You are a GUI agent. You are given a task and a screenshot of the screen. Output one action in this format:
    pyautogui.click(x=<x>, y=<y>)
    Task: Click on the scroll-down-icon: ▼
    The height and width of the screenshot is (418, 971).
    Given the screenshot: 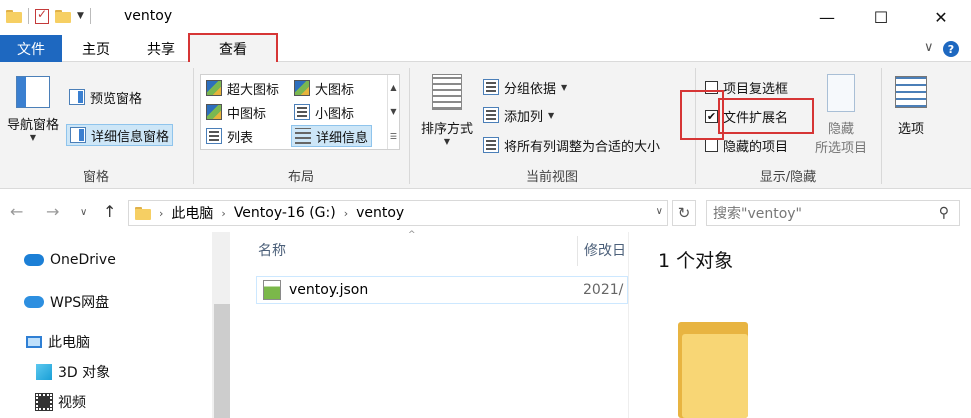 What is the action you would take?
    pyautogui.click(x=393, y=111)
    